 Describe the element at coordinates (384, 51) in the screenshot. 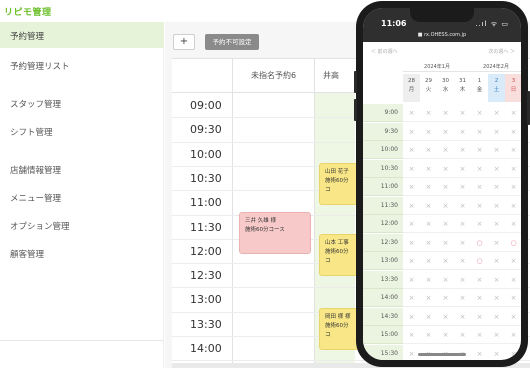

I see `prev-week-link: ＜ 前の週へ` at that location.